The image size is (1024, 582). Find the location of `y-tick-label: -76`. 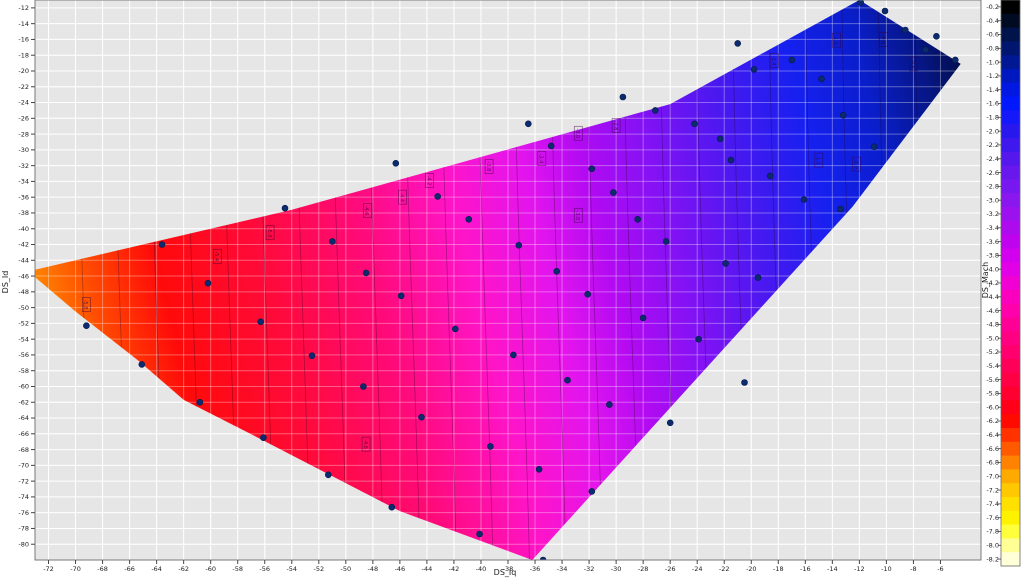

y-tick-label: -76 is located at coordinates (23, 513).